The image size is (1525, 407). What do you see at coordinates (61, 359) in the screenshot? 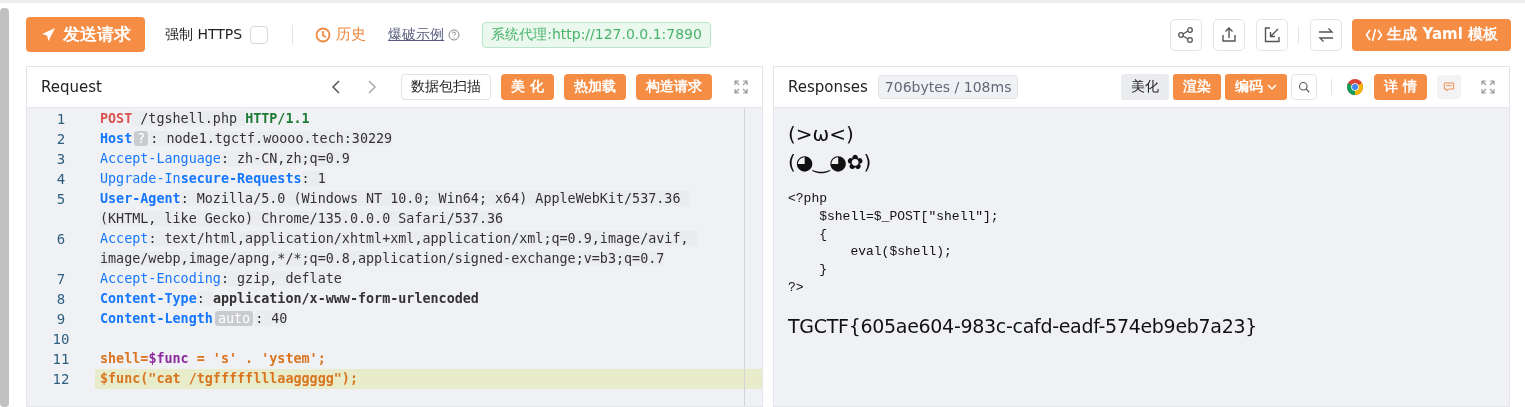
I see `line-number: 11` at bounding box center [61, 359].